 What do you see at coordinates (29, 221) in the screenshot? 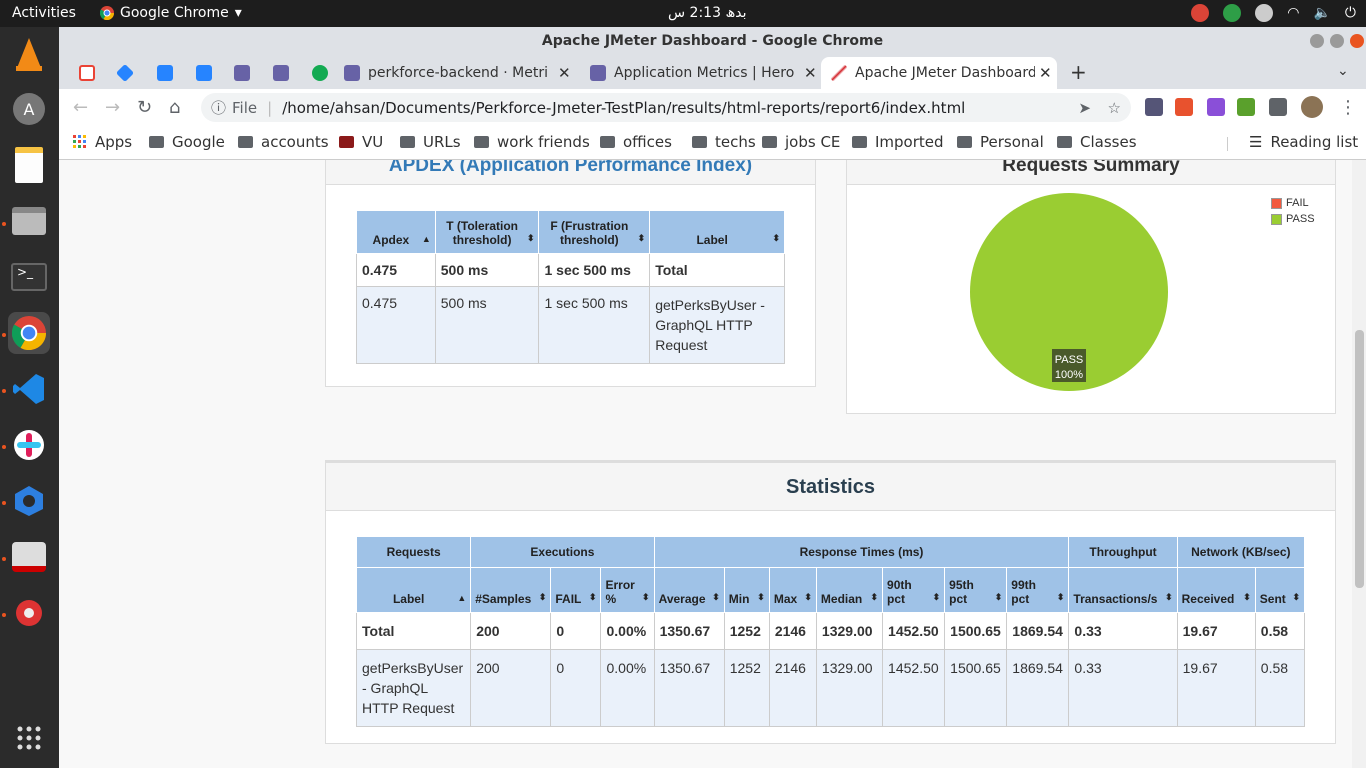
I see `file-manager-icon` at bounding box center [29, 221].